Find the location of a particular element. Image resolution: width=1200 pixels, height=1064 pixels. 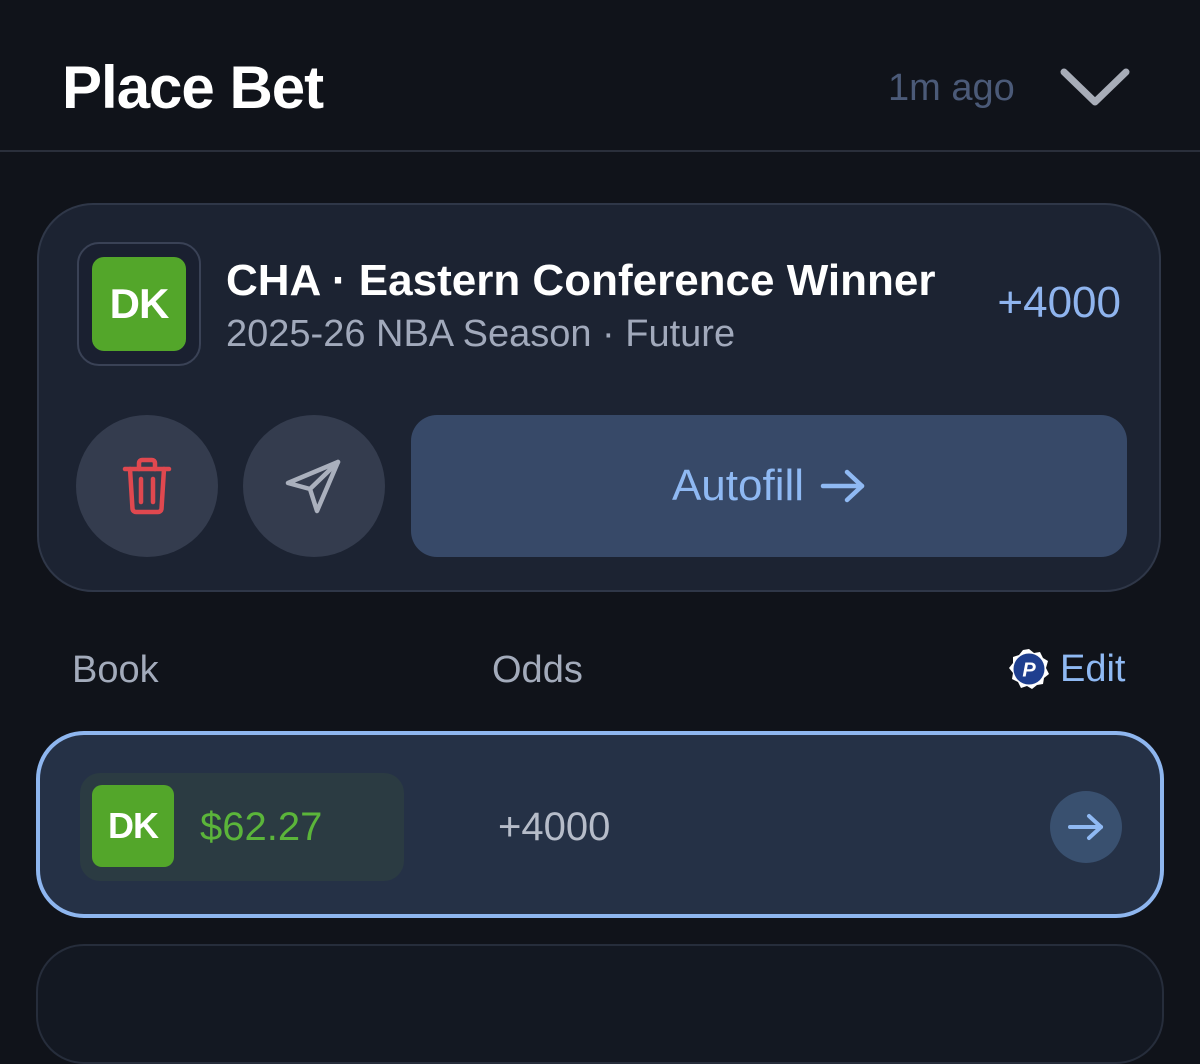

chevron-down-icon is located at coordinates (1095, 87).